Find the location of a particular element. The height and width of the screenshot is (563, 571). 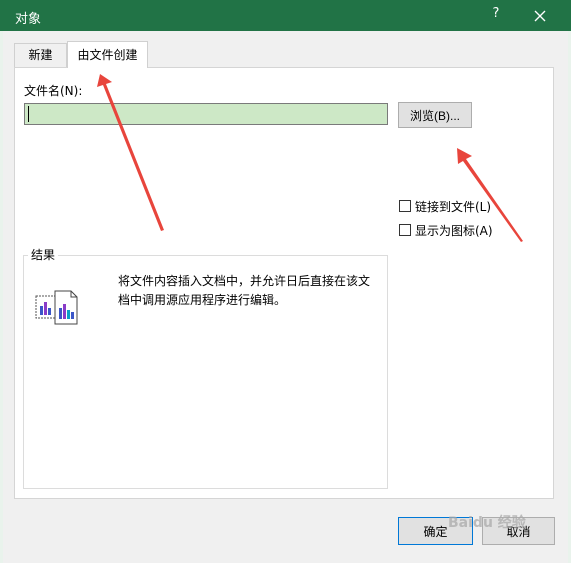

window-title: 对象 is located at coordinates (28, 19).